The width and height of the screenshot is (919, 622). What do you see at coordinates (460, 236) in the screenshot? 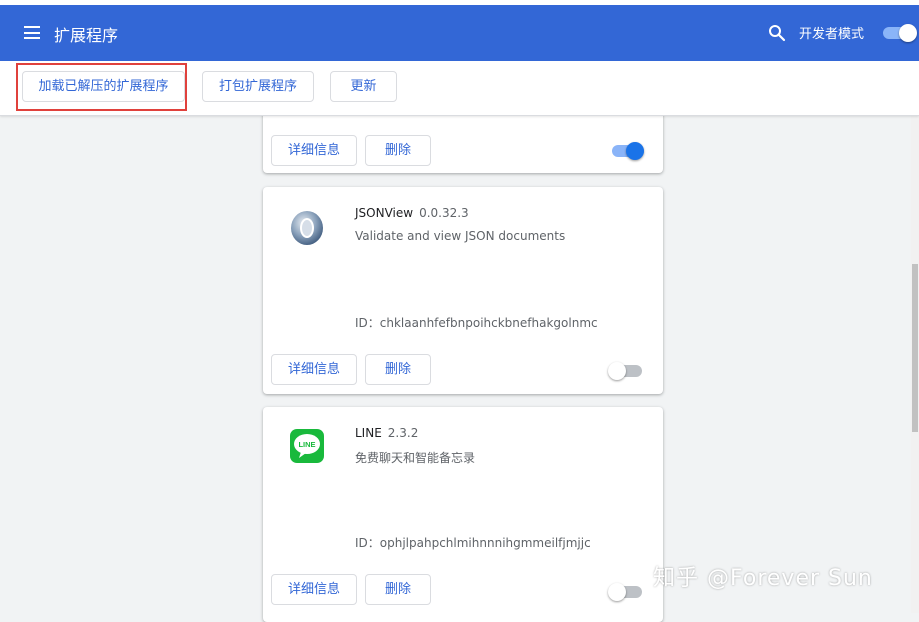
I see `extension-description: Validate and view JSON documents` at bounding box center [460, 236].